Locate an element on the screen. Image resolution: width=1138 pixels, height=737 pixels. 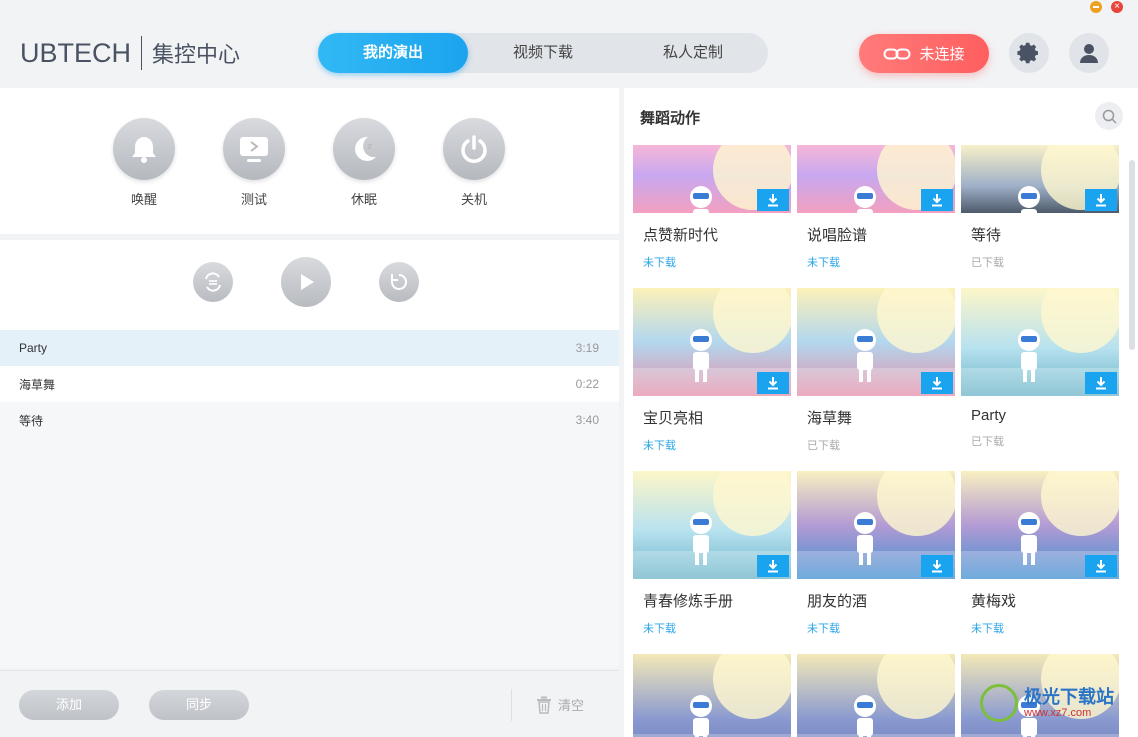
dance-card: 宝贝亮相 未下载 is located at coordinates (712, 370).